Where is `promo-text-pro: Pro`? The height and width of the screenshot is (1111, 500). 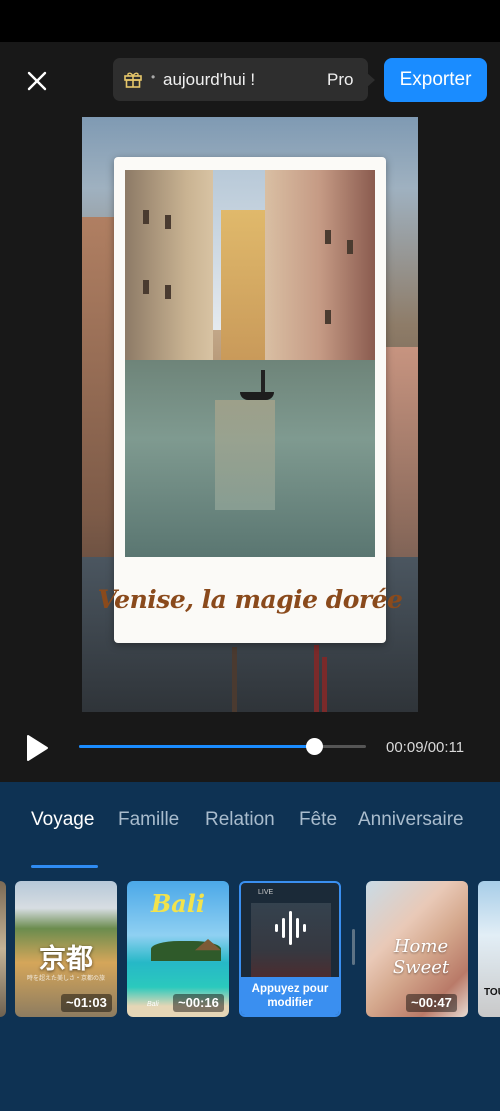 promo-text-pro: Pro is located at coordinates (340, 79).